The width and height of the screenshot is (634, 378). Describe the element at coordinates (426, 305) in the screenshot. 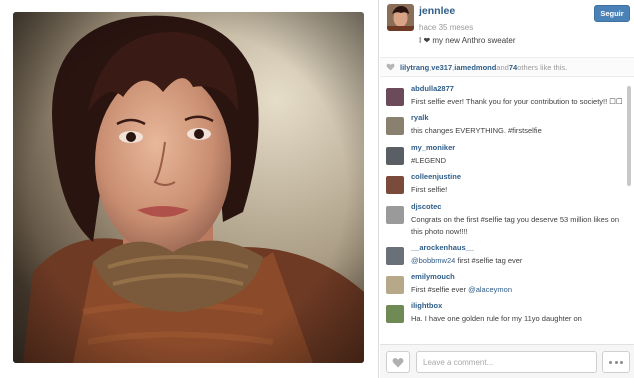

I see `commenter-username: ilightbox` at that location.